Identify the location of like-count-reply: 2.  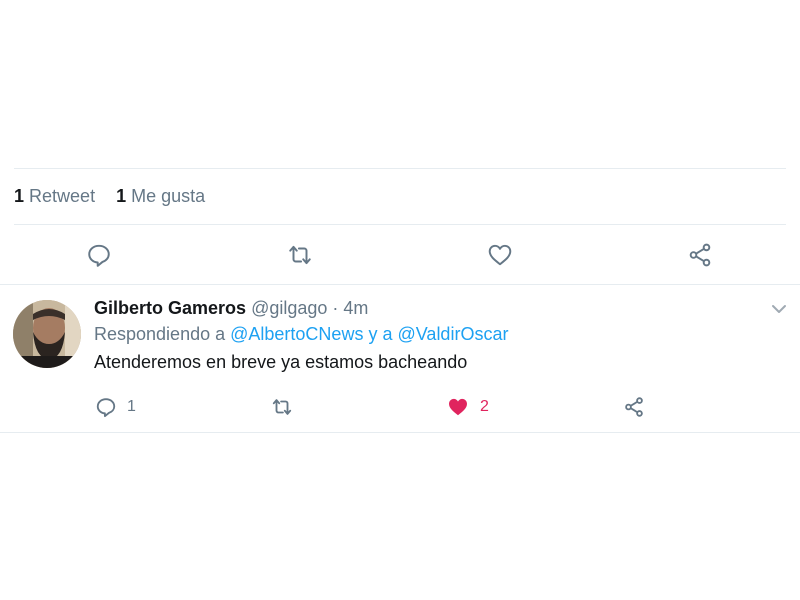
(484, 406).